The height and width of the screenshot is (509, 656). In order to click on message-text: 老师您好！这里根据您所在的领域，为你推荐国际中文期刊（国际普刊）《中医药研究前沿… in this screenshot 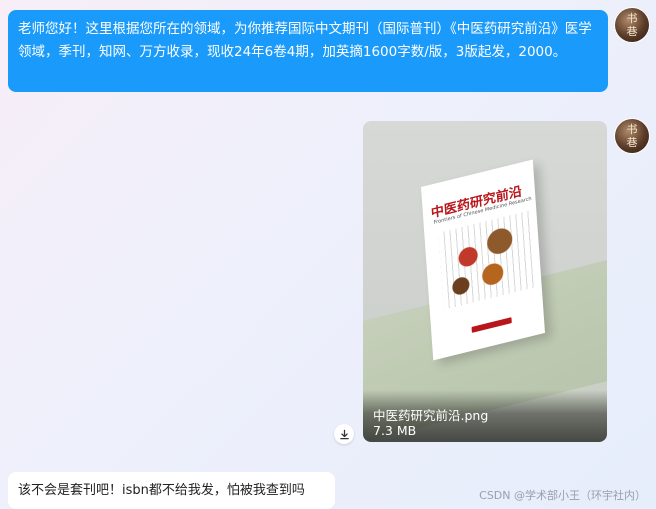, I will do `click(305, 40)`.